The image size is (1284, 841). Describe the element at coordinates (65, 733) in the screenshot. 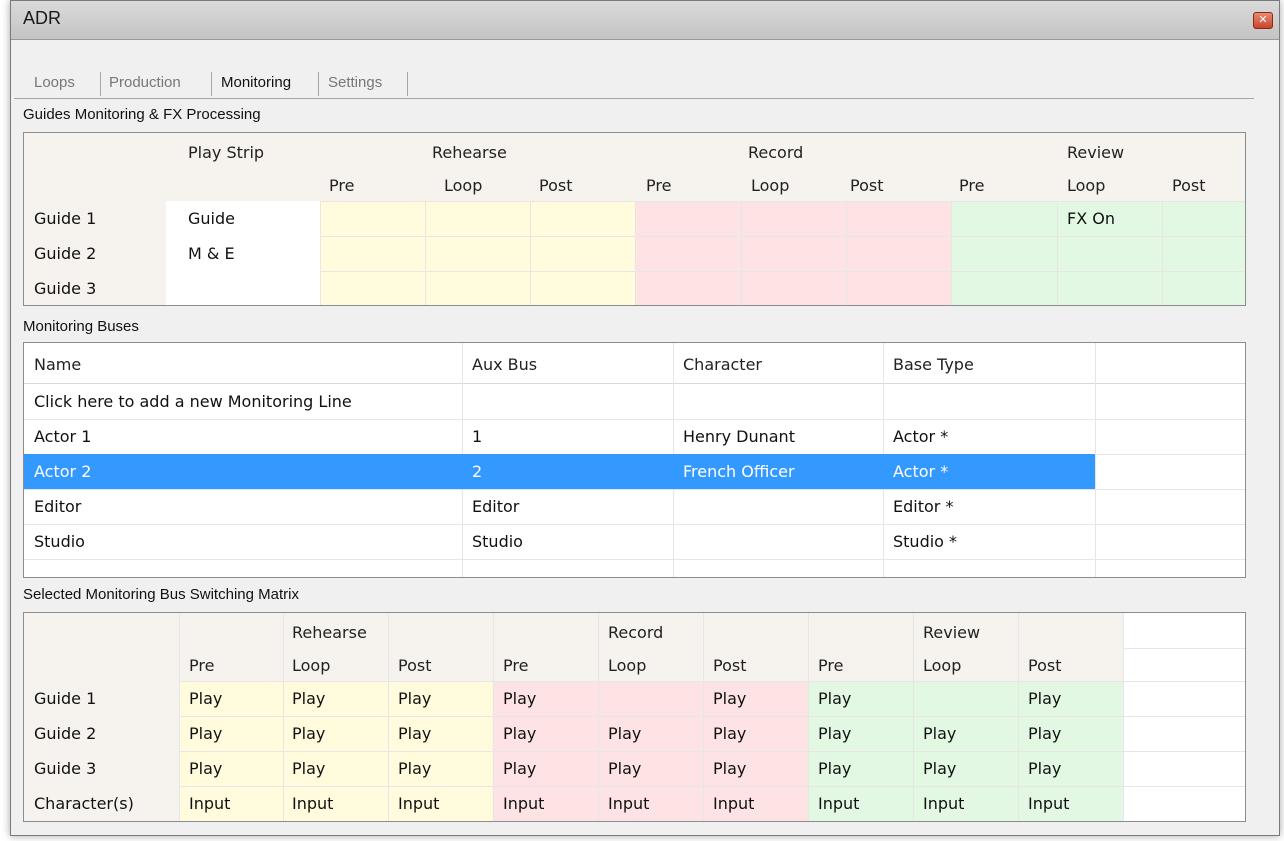

I see `matrix-row-label: Guide 2` at that location.